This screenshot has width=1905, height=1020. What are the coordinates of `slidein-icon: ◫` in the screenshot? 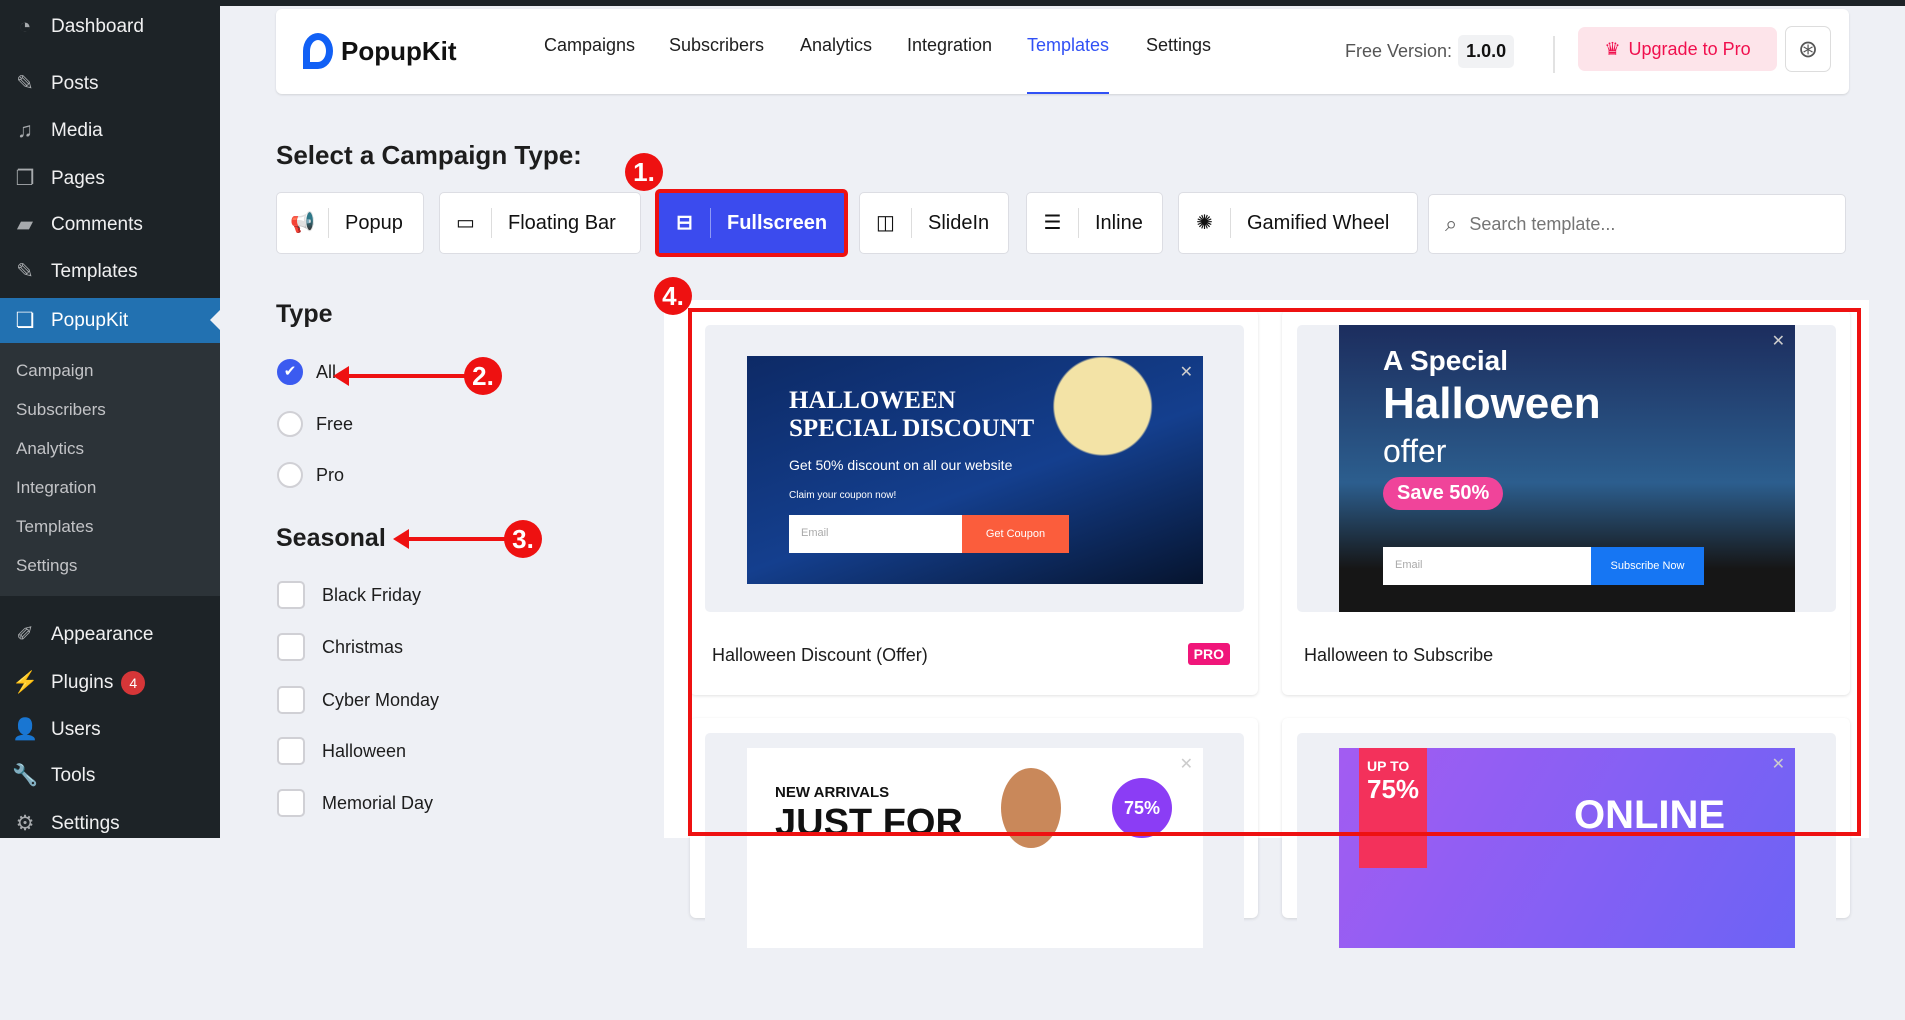 It's located at (886, 223).